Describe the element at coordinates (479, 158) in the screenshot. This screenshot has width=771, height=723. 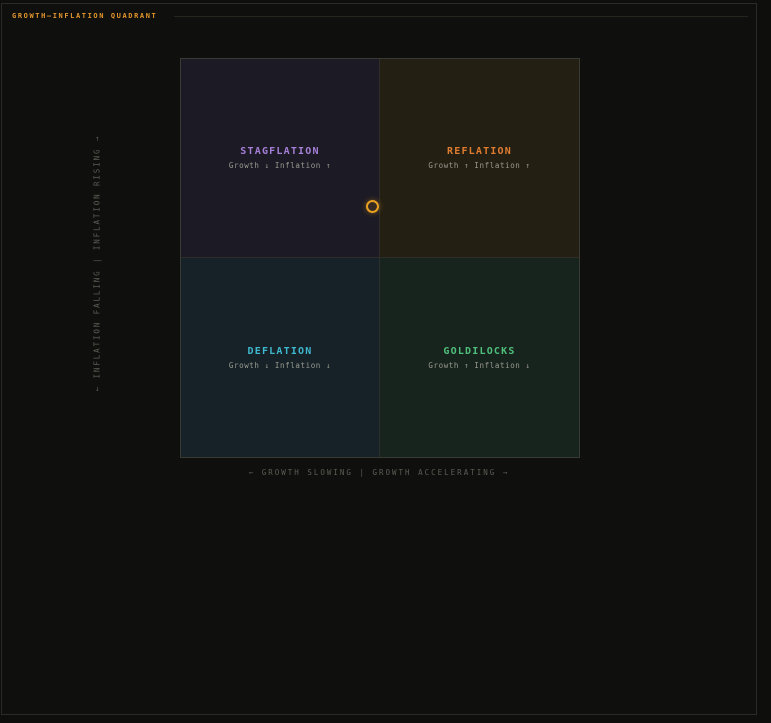
I see `quadrant-reflation: REFLATION Growth ↑ Inflation ↑` at that location.